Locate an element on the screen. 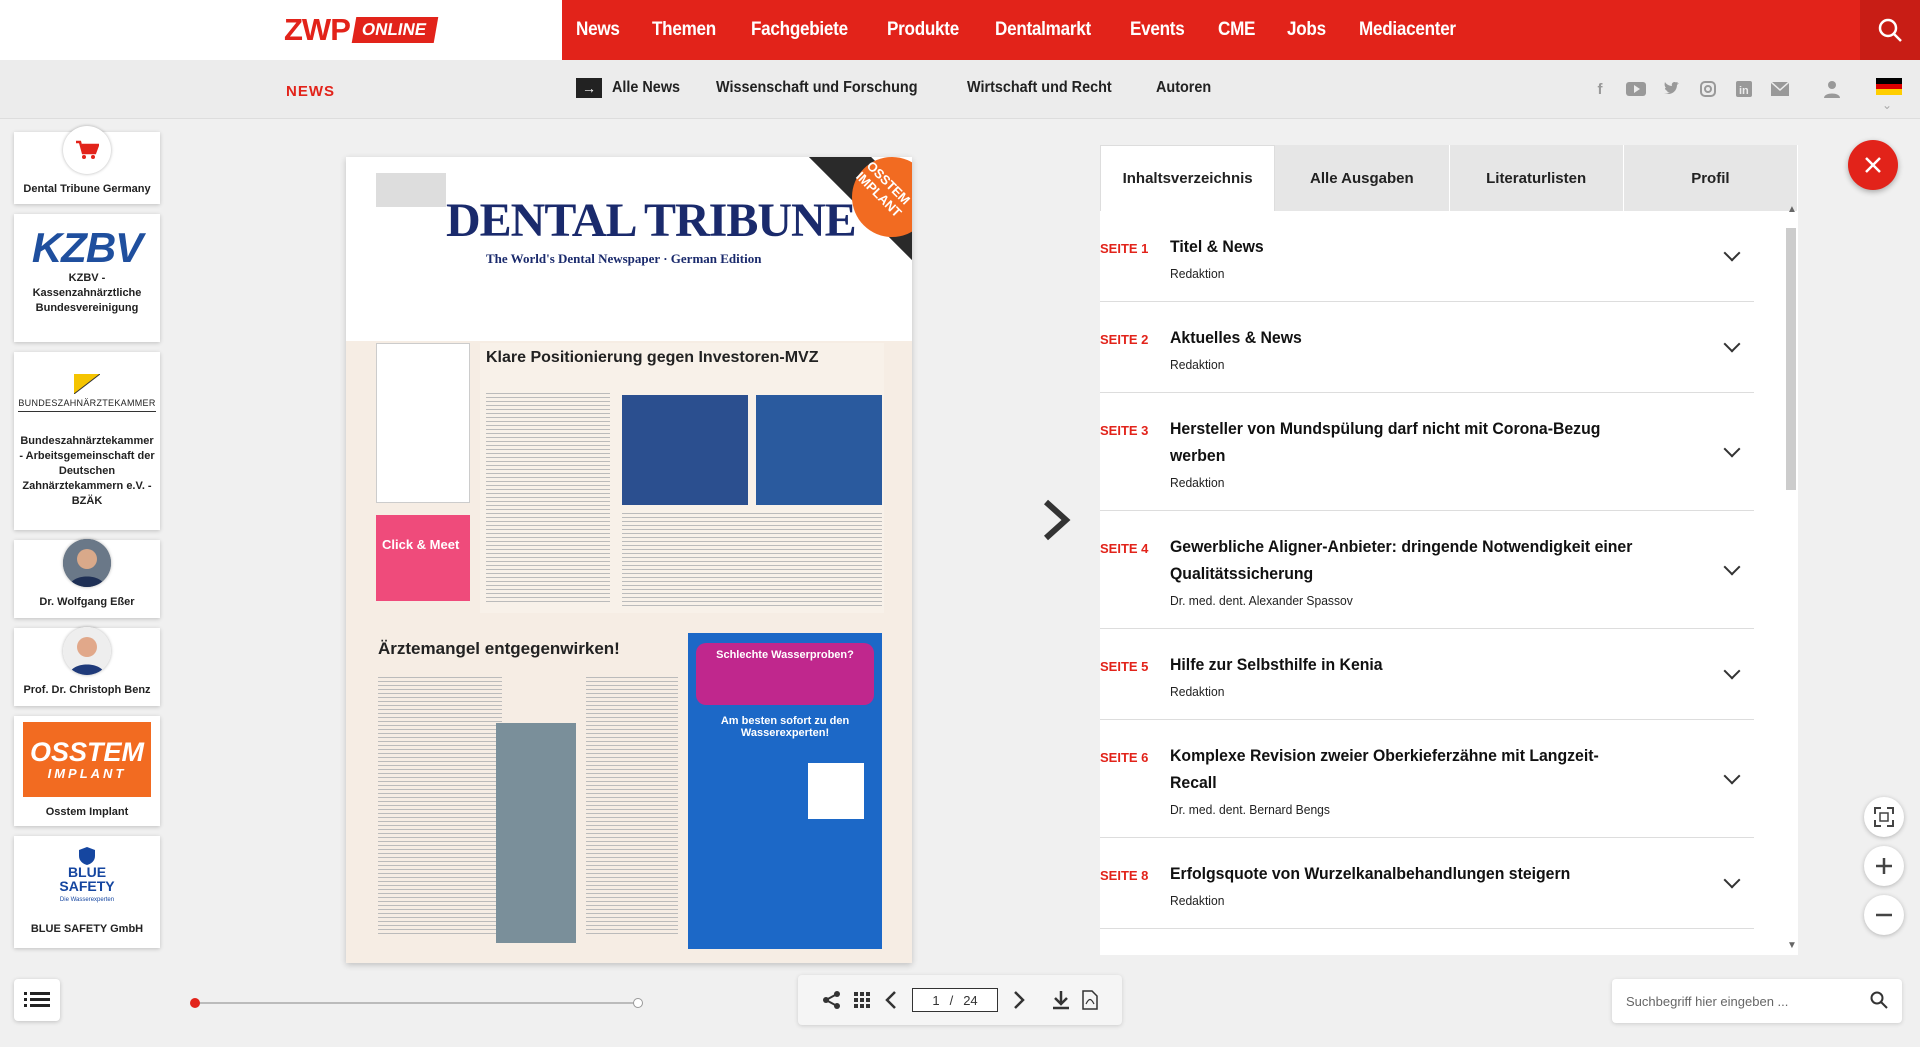  scroll-down-icon: ▼ is located at coordinates (1792, 945).